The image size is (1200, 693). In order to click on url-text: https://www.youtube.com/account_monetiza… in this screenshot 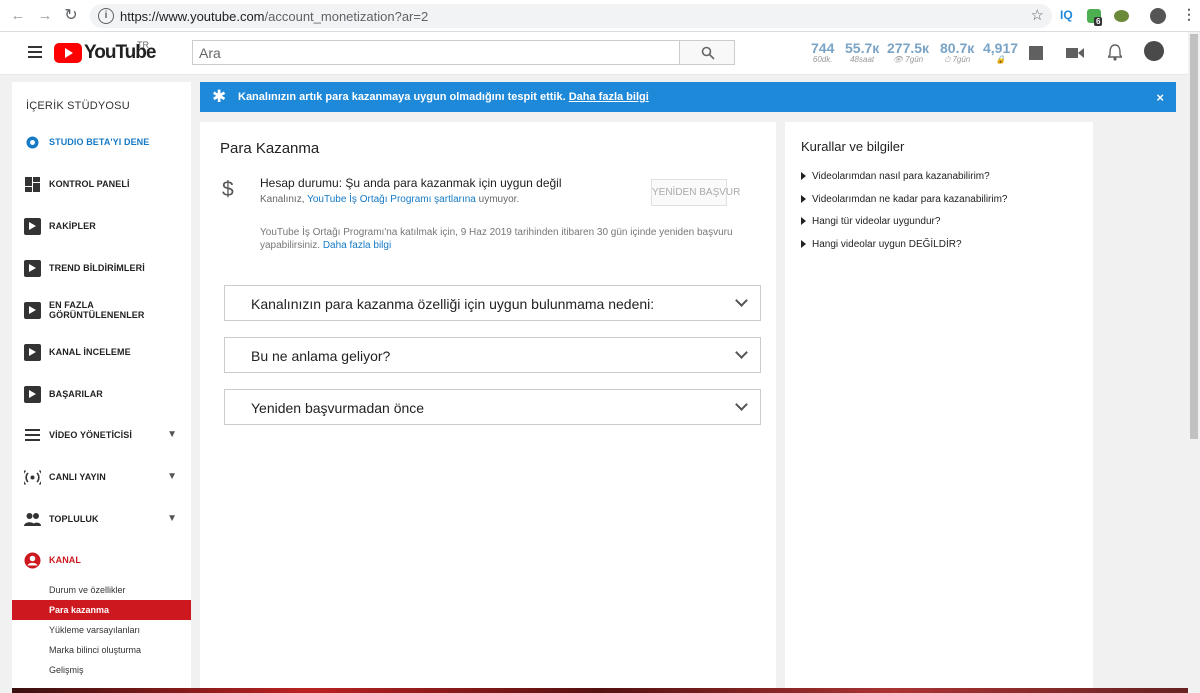, I will do `click(274, 16)`.